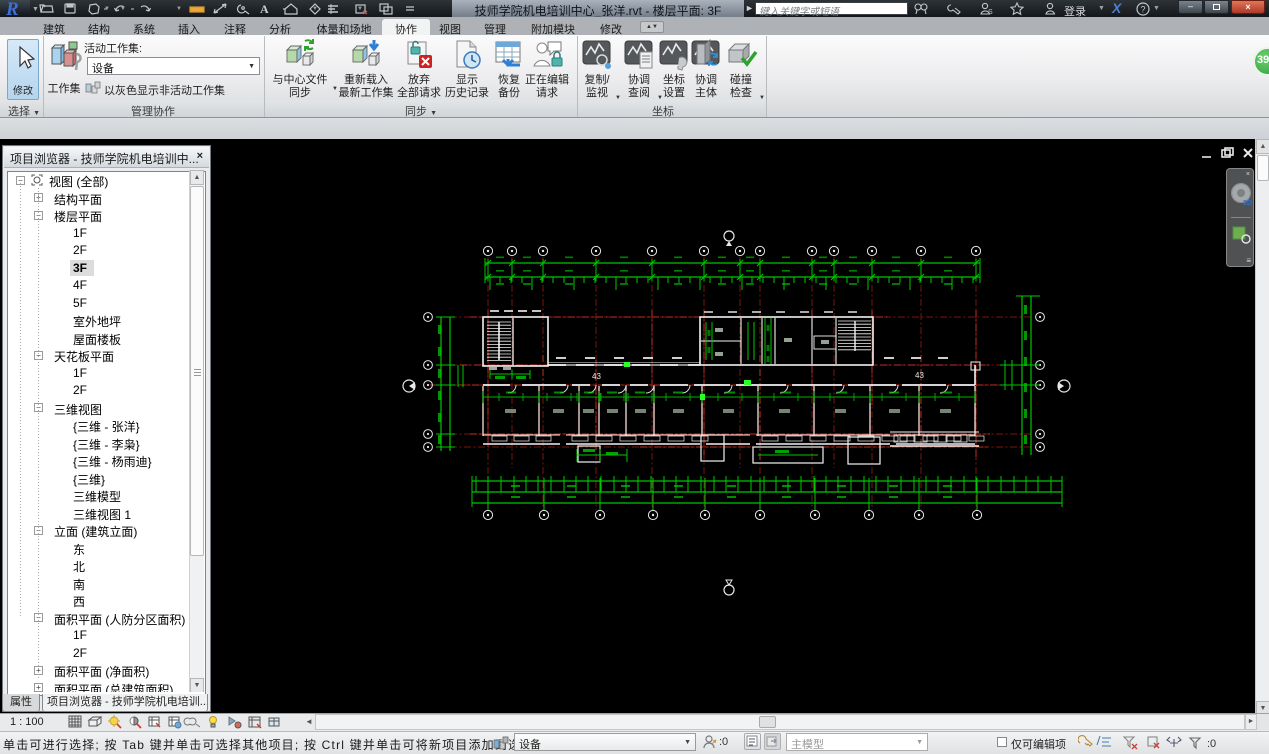 The width and height of the screenshot is (1269, 754). I want to click on svg-text: S, so click(990, 12).